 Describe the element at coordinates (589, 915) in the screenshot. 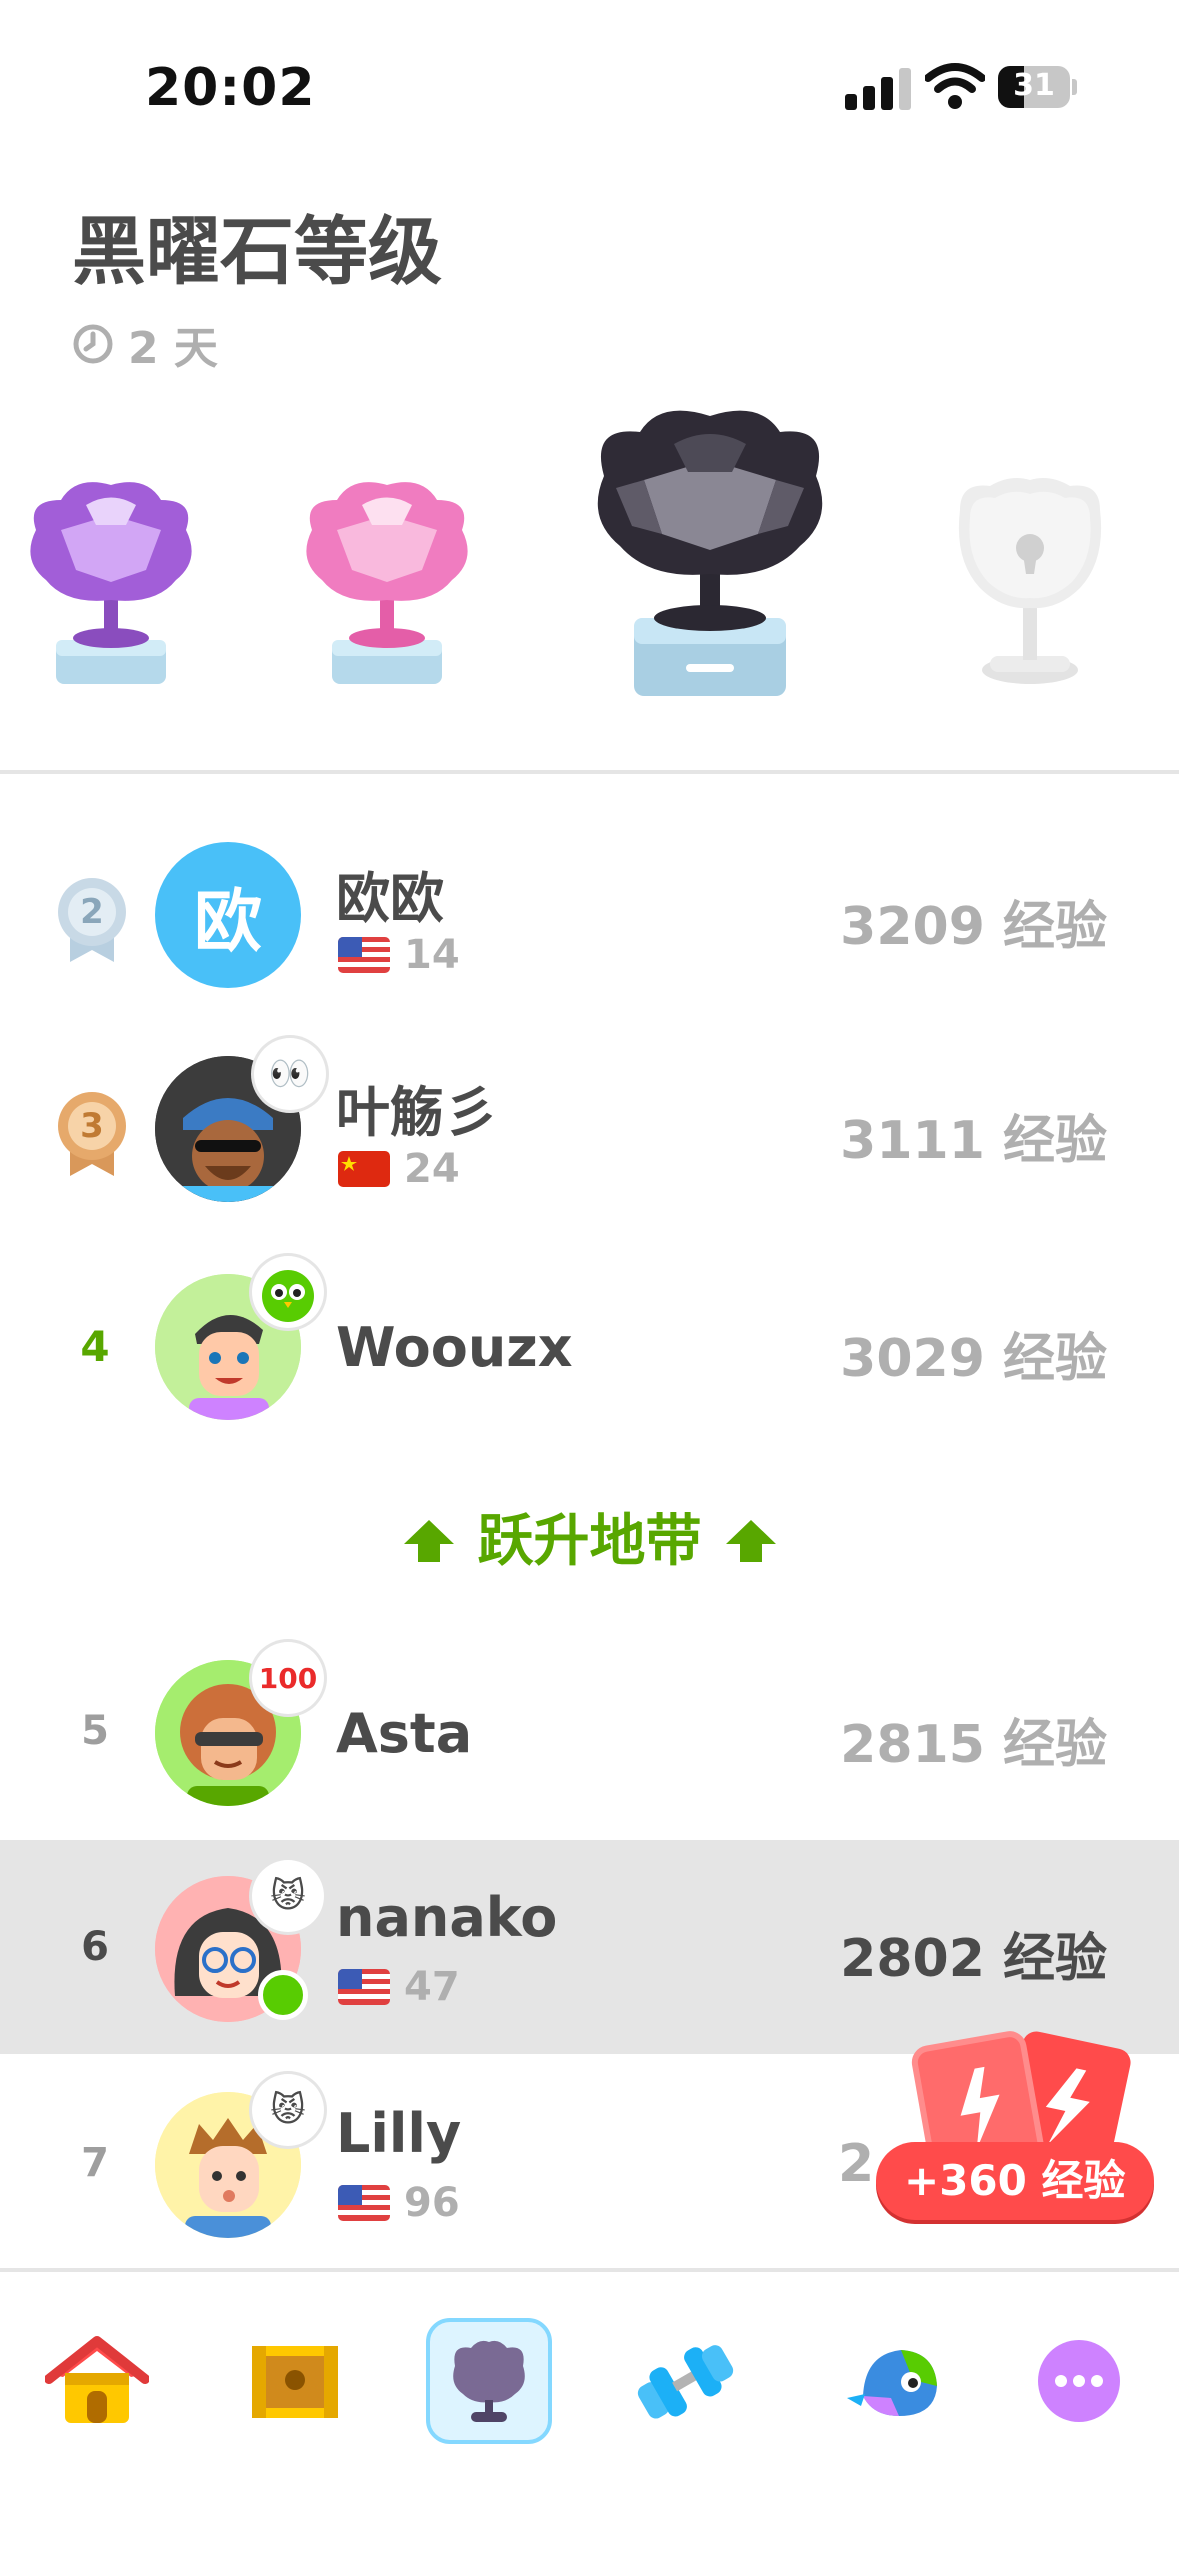

I see `leaderboard-row: 2 欧 欧欧 14 3209 经验` at that location.